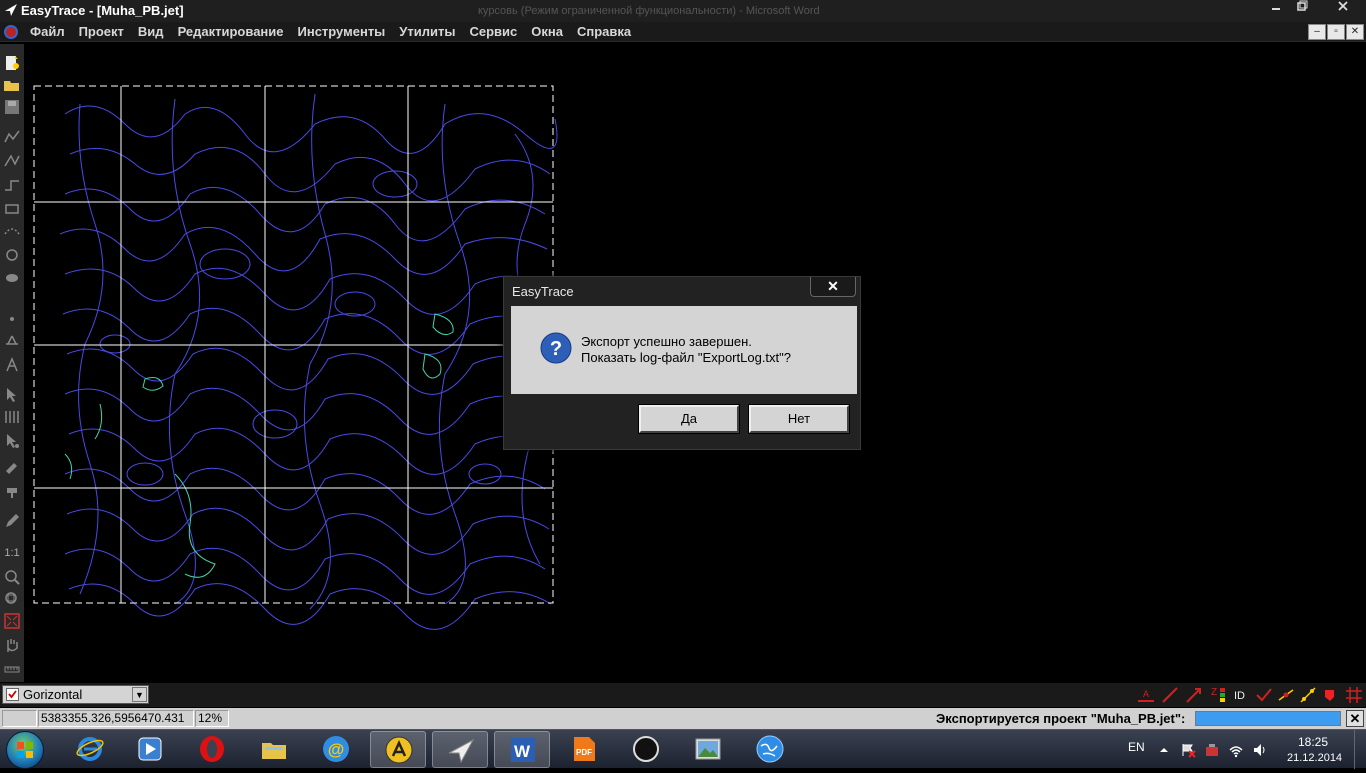  Describe the element at coordinates (604, 32) in the screenshot. I see `menu-help: Справка` at that location.